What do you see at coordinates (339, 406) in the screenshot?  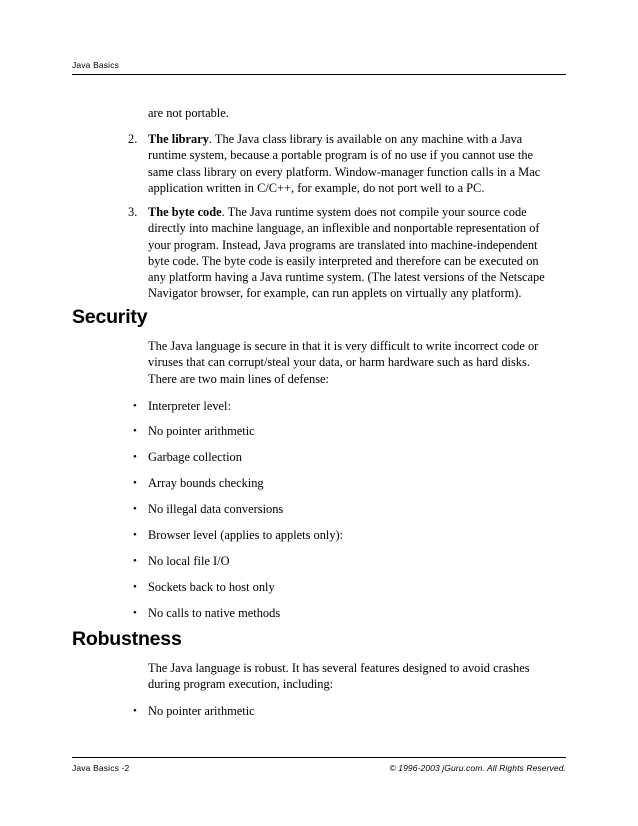 I see `bullet-list-item: • Interpreter level:` at bounding box center [339, 406].